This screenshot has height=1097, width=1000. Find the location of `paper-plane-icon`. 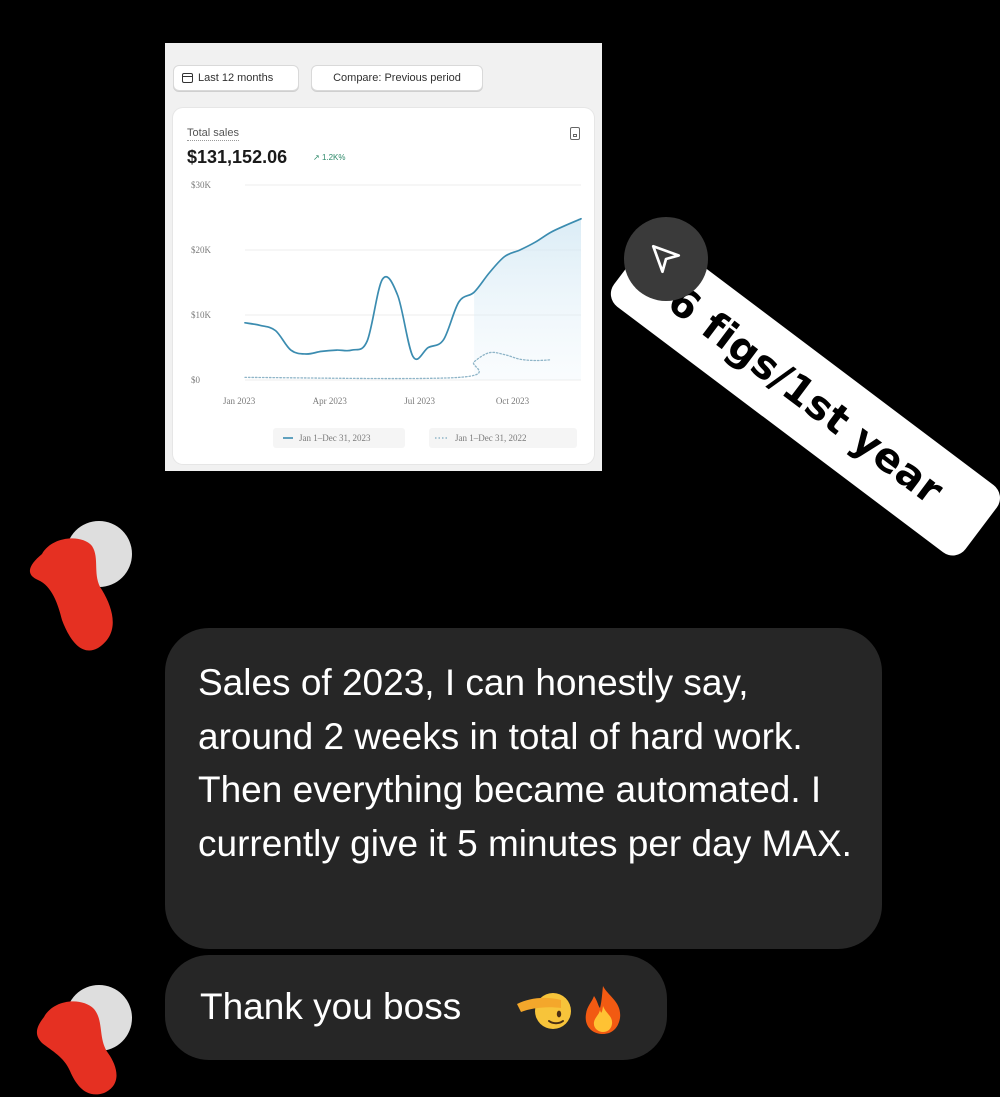

paper-plane-icon is located at coordinates (666, 259).